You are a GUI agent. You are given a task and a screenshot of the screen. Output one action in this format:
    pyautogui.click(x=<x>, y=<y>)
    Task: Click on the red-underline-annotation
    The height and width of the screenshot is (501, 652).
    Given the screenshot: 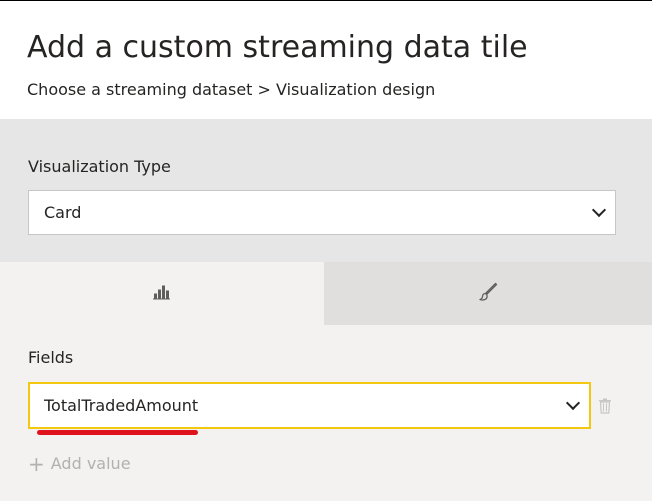 What is the action you would take?
    pyautogui.click(x=117, y=432)
    